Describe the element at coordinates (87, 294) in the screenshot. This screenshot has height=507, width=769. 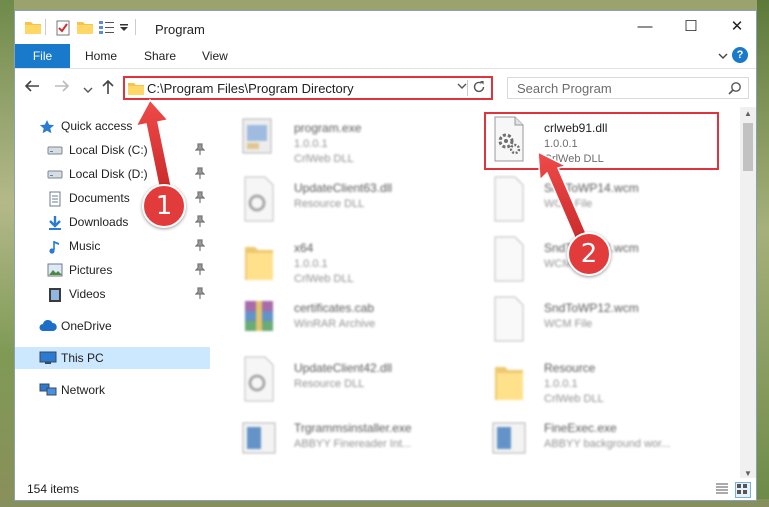
I see `nav-label: Videos` at that location.